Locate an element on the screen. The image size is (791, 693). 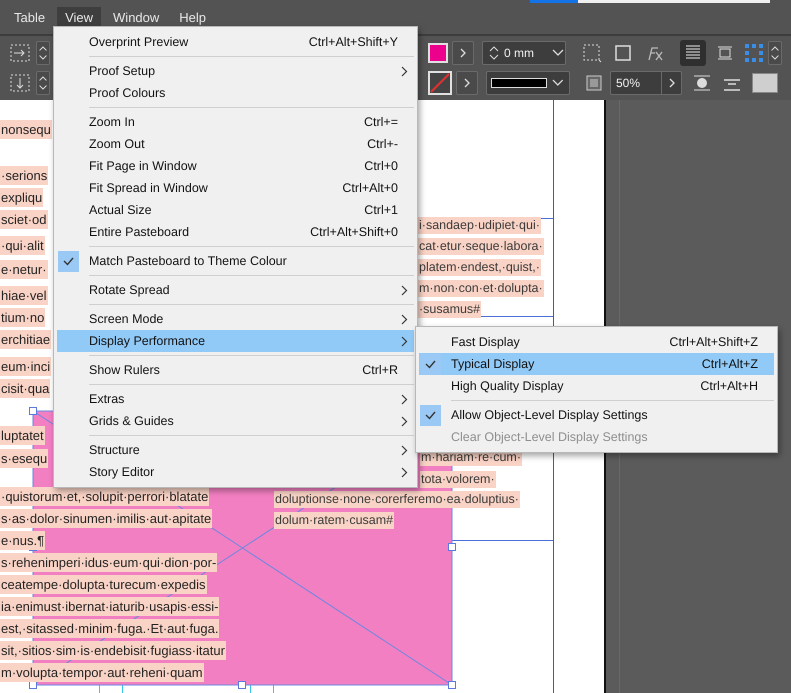
menu-item: Zoom Out Ctrl+- is located at coordinates (235, 144).